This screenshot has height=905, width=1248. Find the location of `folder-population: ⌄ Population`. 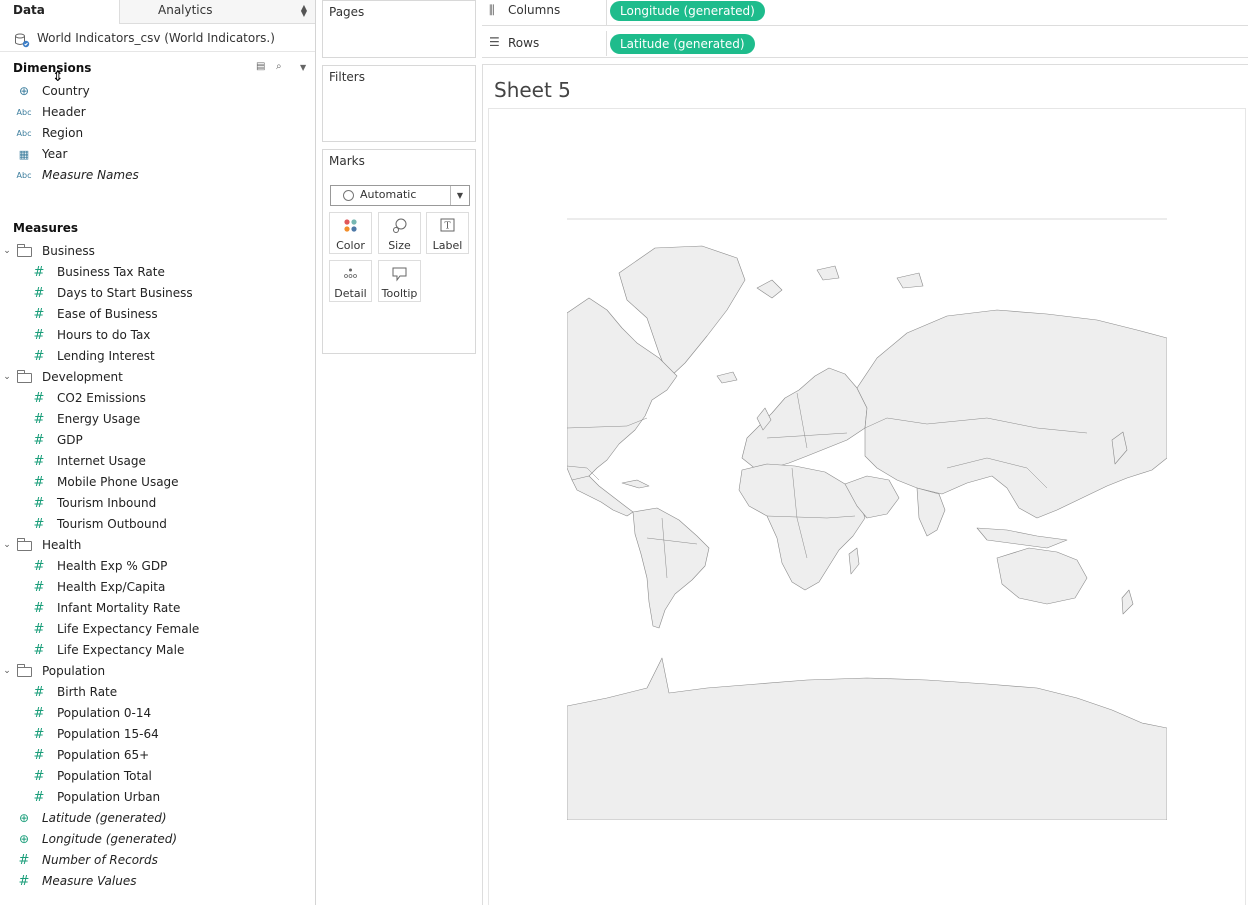

folder-population: ⌄ Population is located at coordinates (157, 671).